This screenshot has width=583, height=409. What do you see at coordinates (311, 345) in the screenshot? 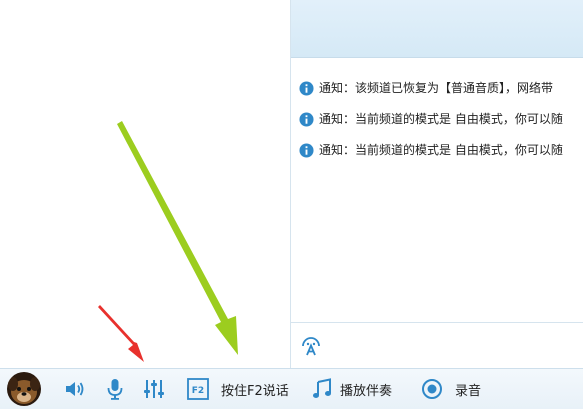
I see `emoji-icon` at bounding box center [311, 345].